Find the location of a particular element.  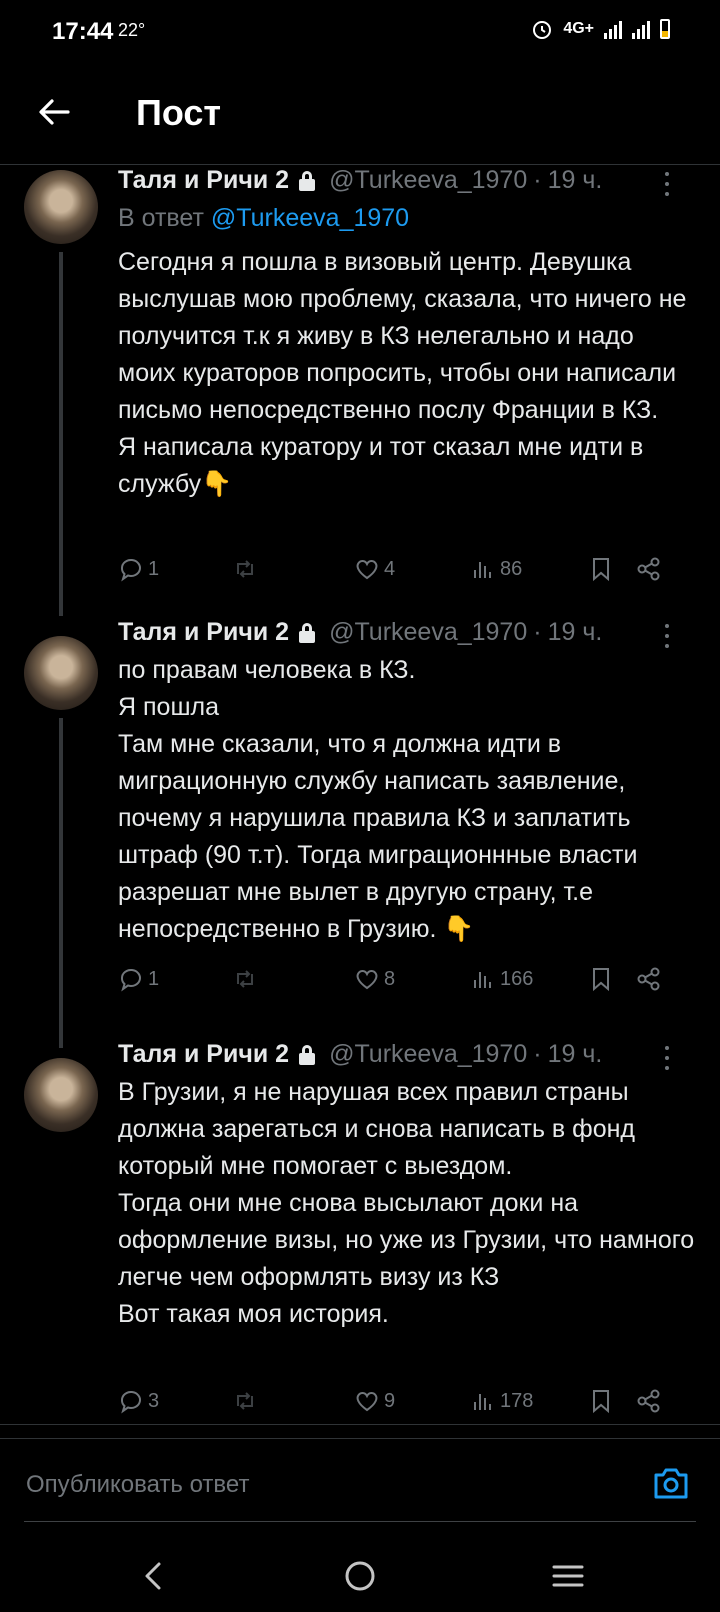

views-button: 178 is located at coordinates (501, 1401).